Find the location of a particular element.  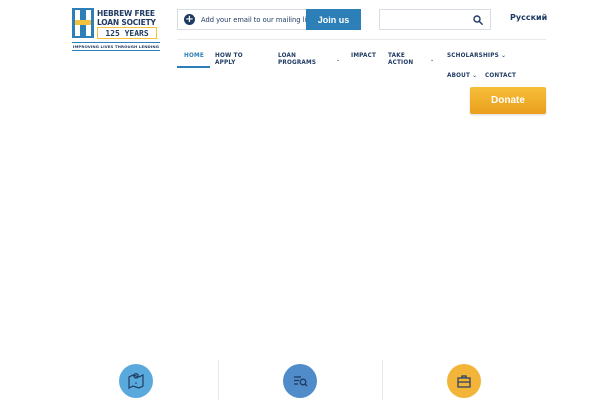

briefcase-icon is located at coordinates (464, 381).